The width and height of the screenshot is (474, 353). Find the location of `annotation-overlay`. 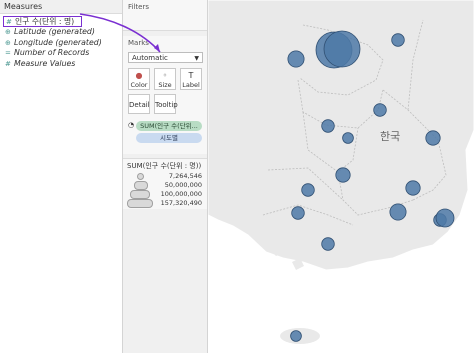

annotation-overlay is located at coordinates (120, 33).